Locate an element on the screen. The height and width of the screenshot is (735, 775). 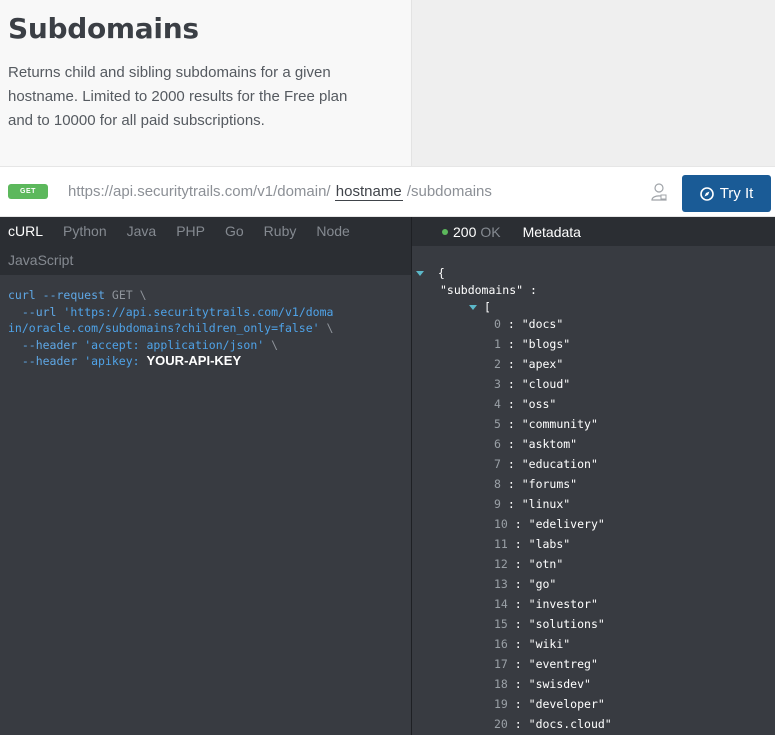
code-token: 'https://api.securitytrails.com/v1/doma is located at coordinates (198, 311).